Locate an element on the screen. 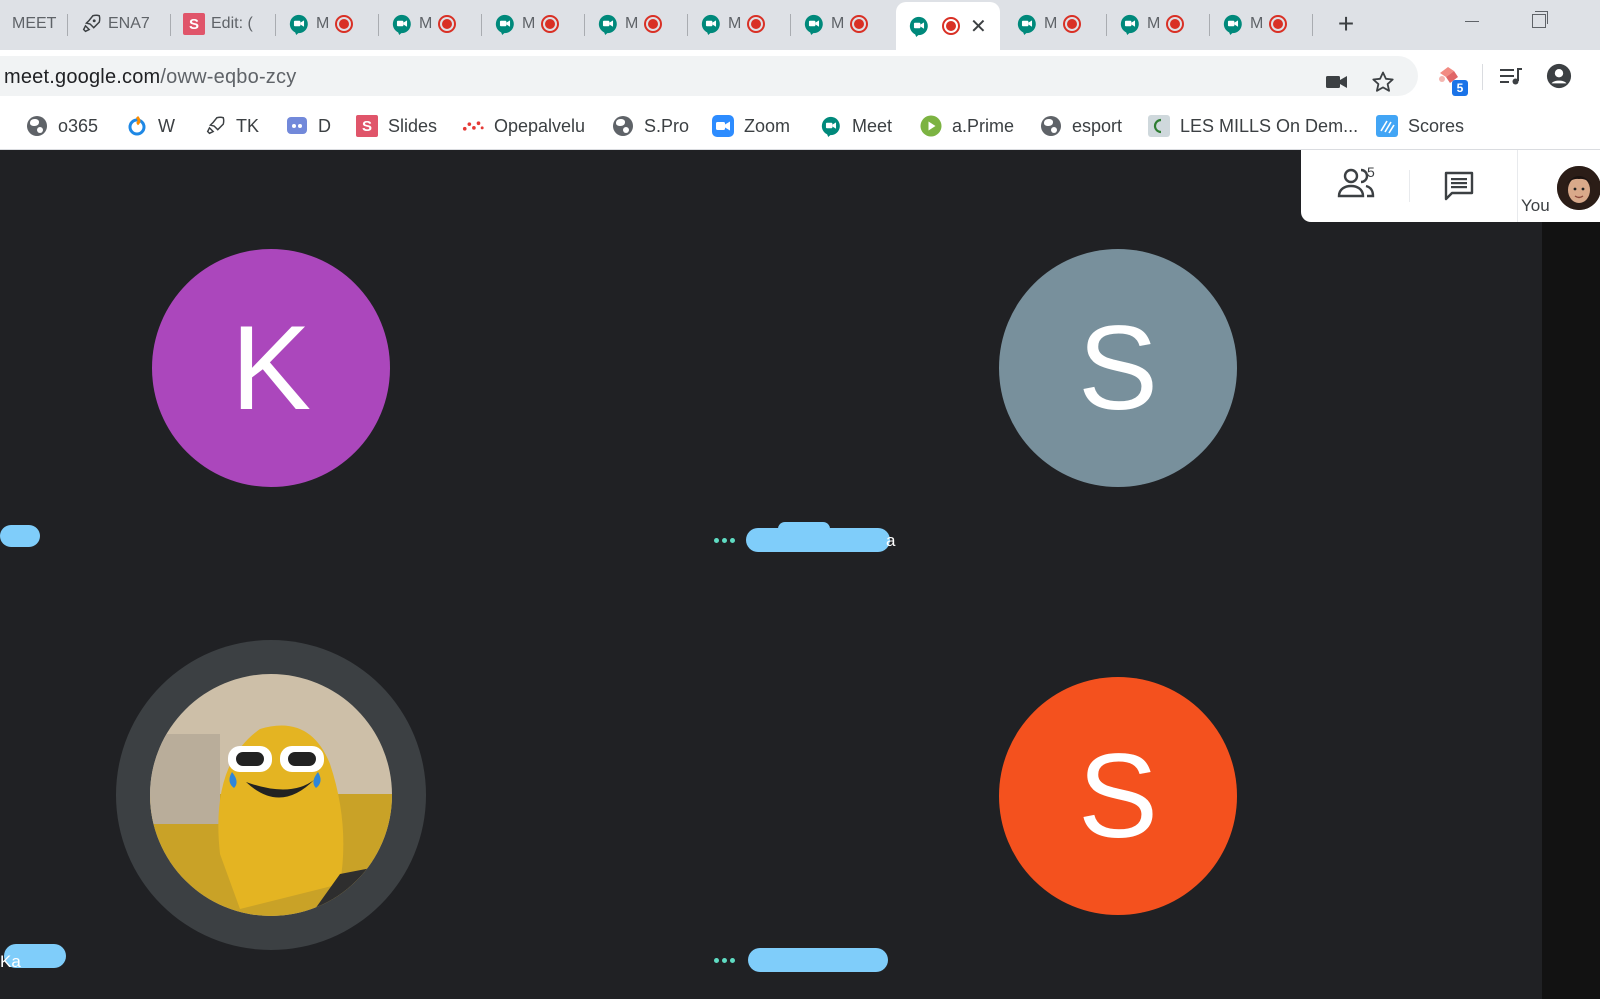  side-strip is located at coordinates (1571, 574).